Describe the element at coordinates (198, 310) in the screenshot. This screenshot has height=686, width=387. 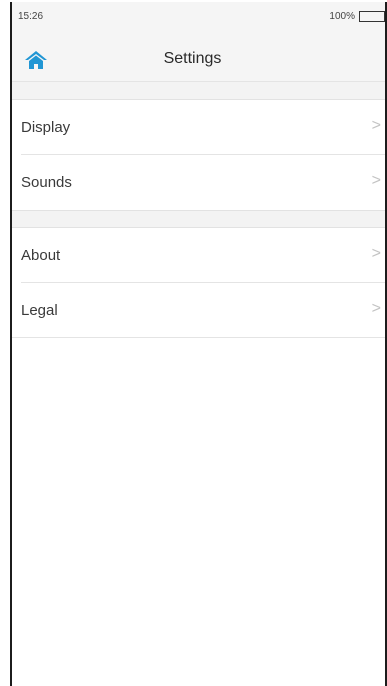
I see `settings-item-legal: Legal >` at that location.